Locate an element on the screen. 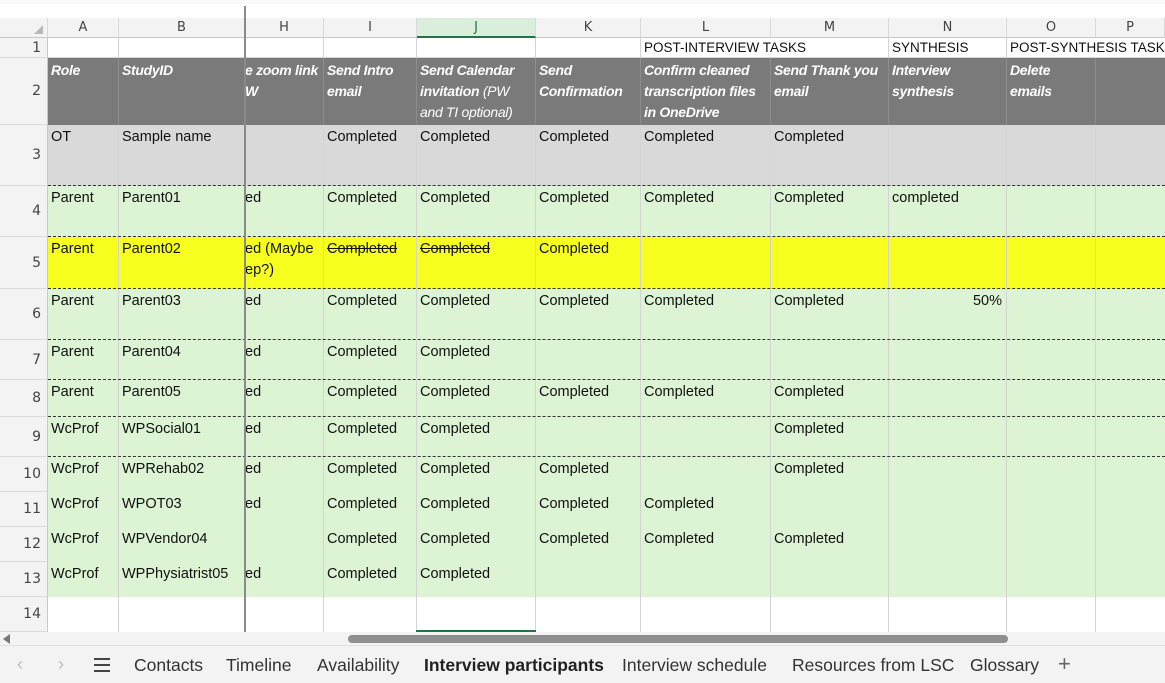  cell-send-confirmation is located at coordinates (588, 359).